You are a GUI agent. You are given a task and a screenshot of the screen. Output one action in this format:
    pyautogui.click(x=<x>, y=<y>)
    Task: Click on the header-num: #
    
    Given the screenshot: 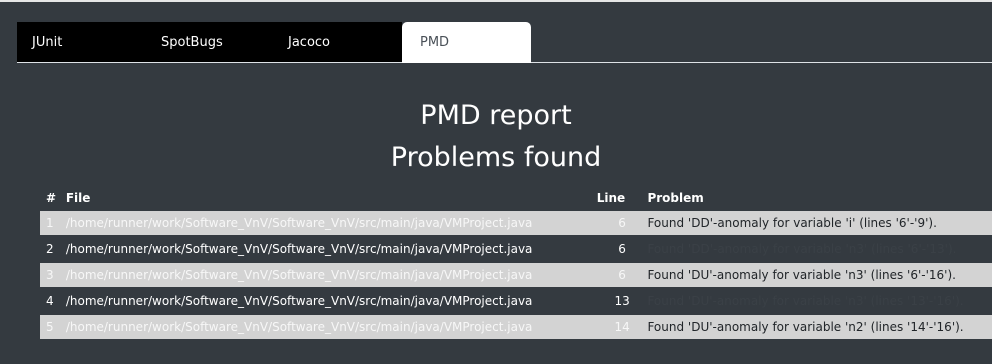 What is the action you would take?
    pyautogui.click(x=51, y=198)
    